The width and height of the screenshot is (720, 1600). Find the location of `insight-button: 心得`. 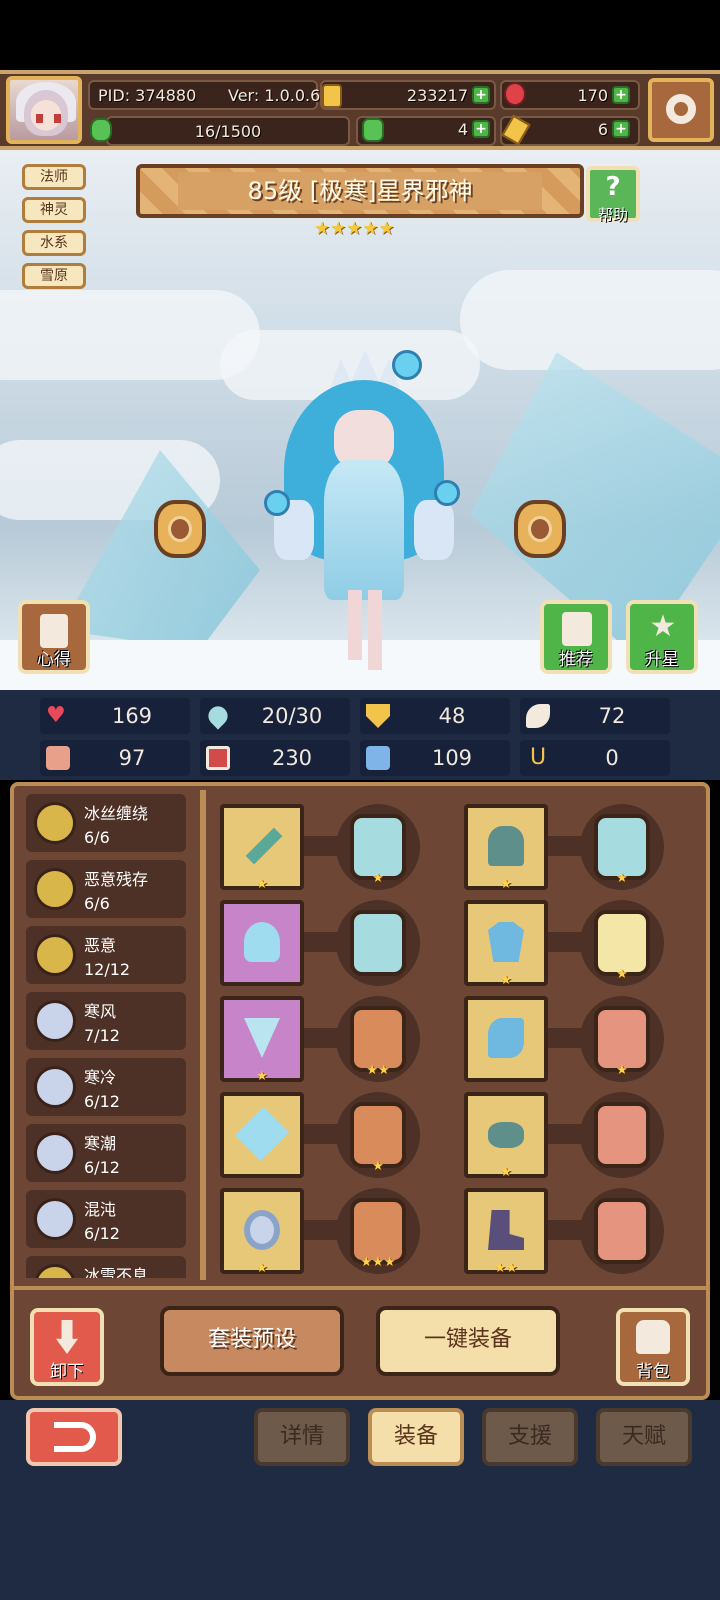

insight-button: 心得 is located at coordinates (54, 637).